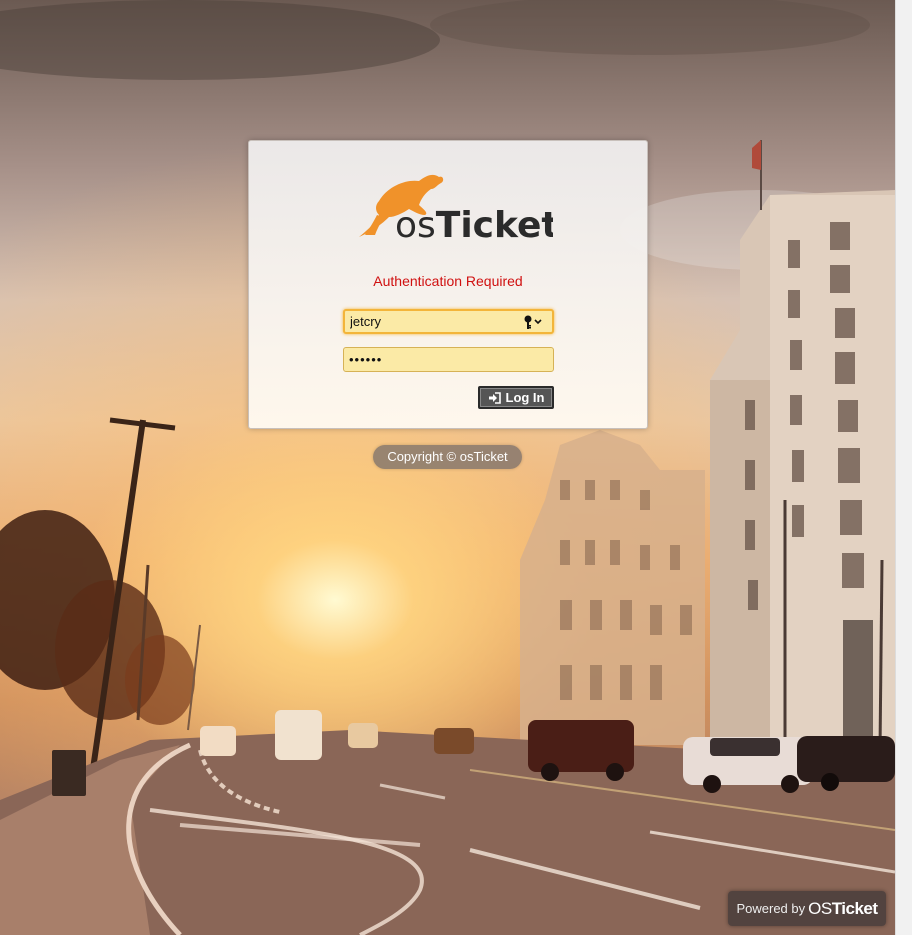 This screenshot has height=935, width=912. Describe the element at coordinates (494, 397) in the screenshot. I see `sign-in-icon` at that location.